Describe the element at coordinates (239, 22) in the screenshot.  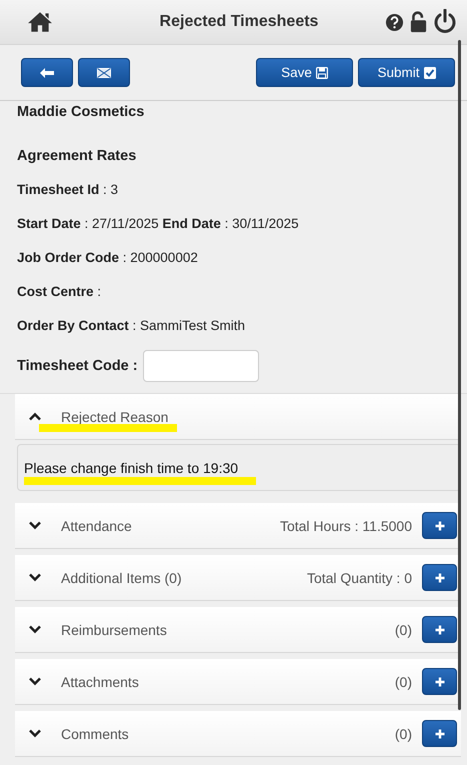
I see `page-title: Rejected Timesheets` at that location.